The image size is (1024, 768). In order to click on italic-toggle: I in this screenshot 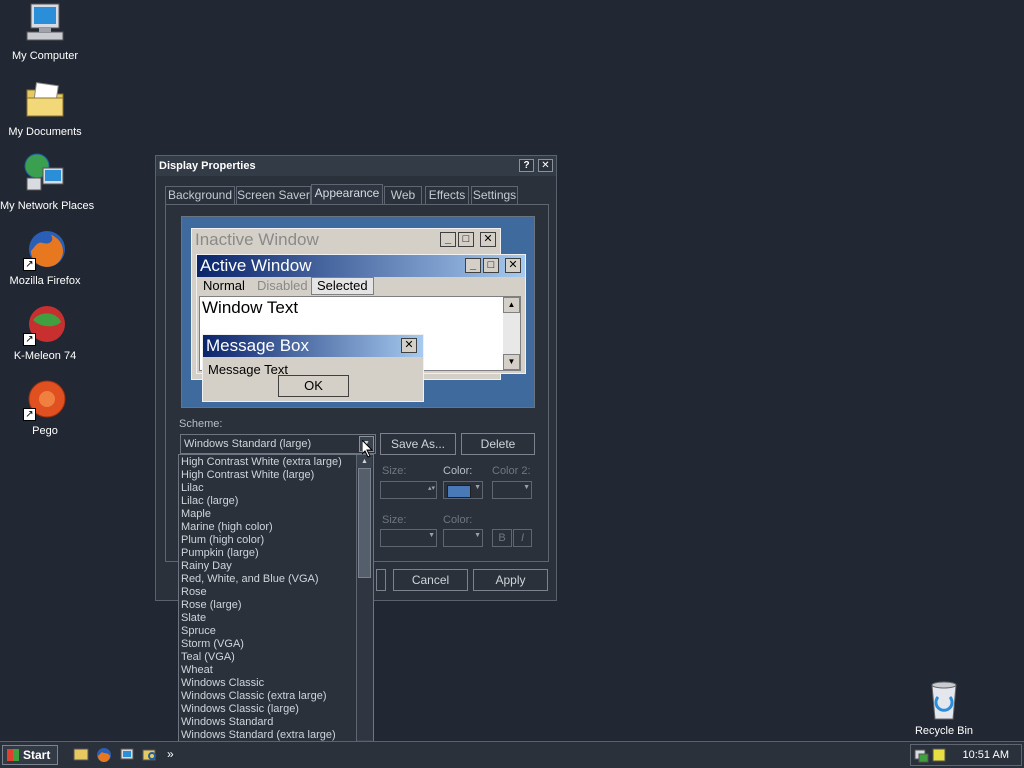, I will do `click(522, 538)`.